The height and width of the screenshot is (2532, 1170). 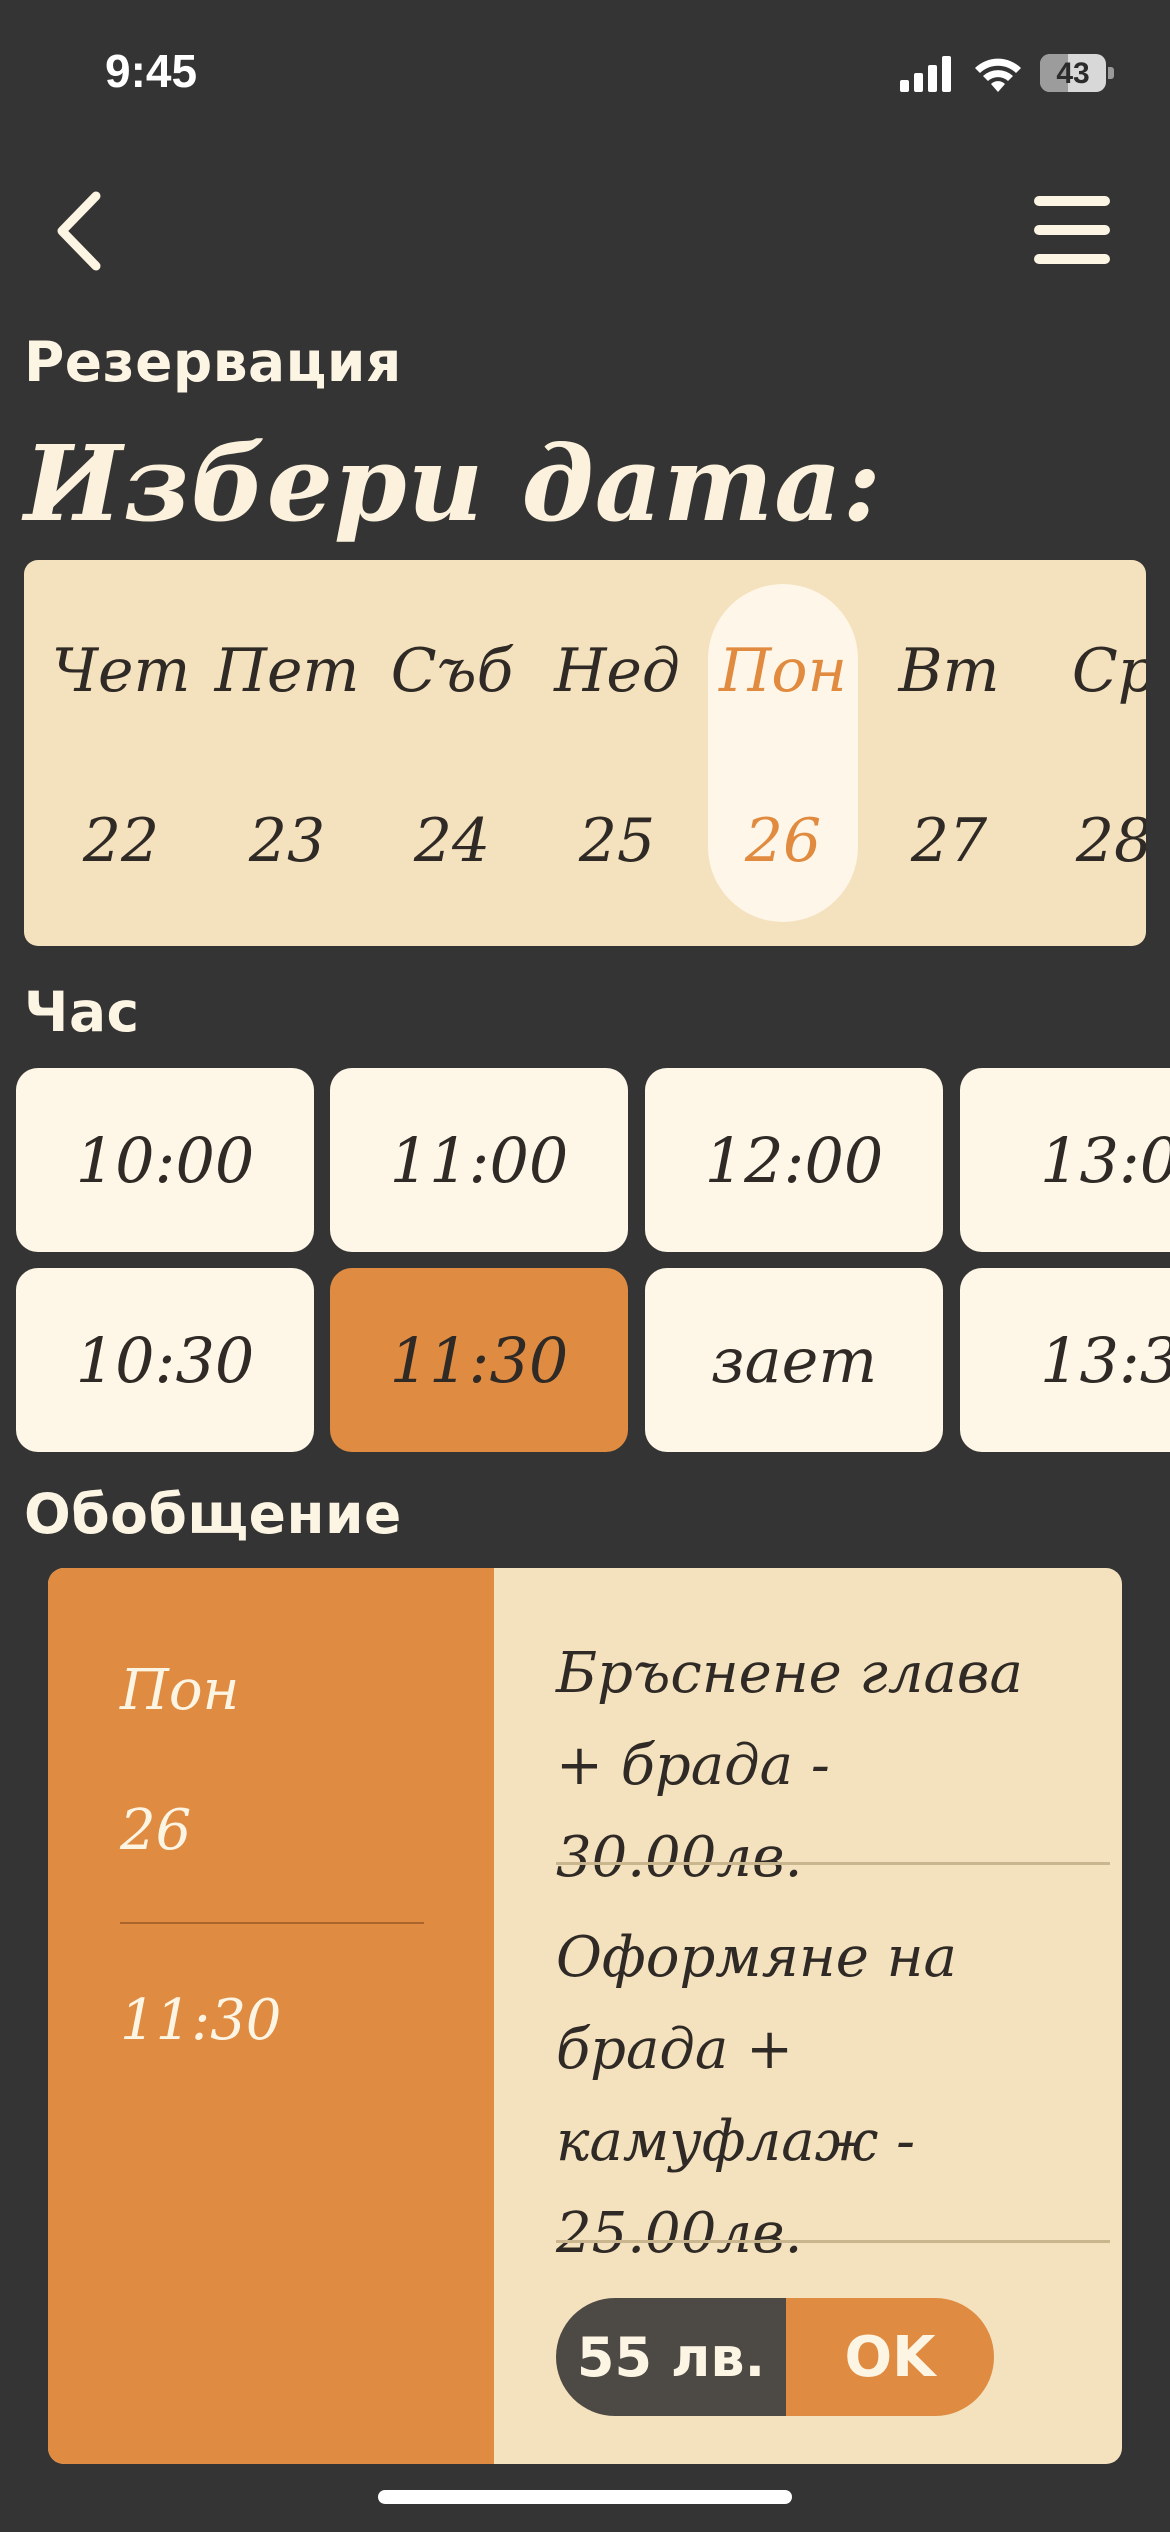 What do you see at coordinates (452, 841) in the screenshot?
I see `day-number: 24` at bounding box center [452, 841].